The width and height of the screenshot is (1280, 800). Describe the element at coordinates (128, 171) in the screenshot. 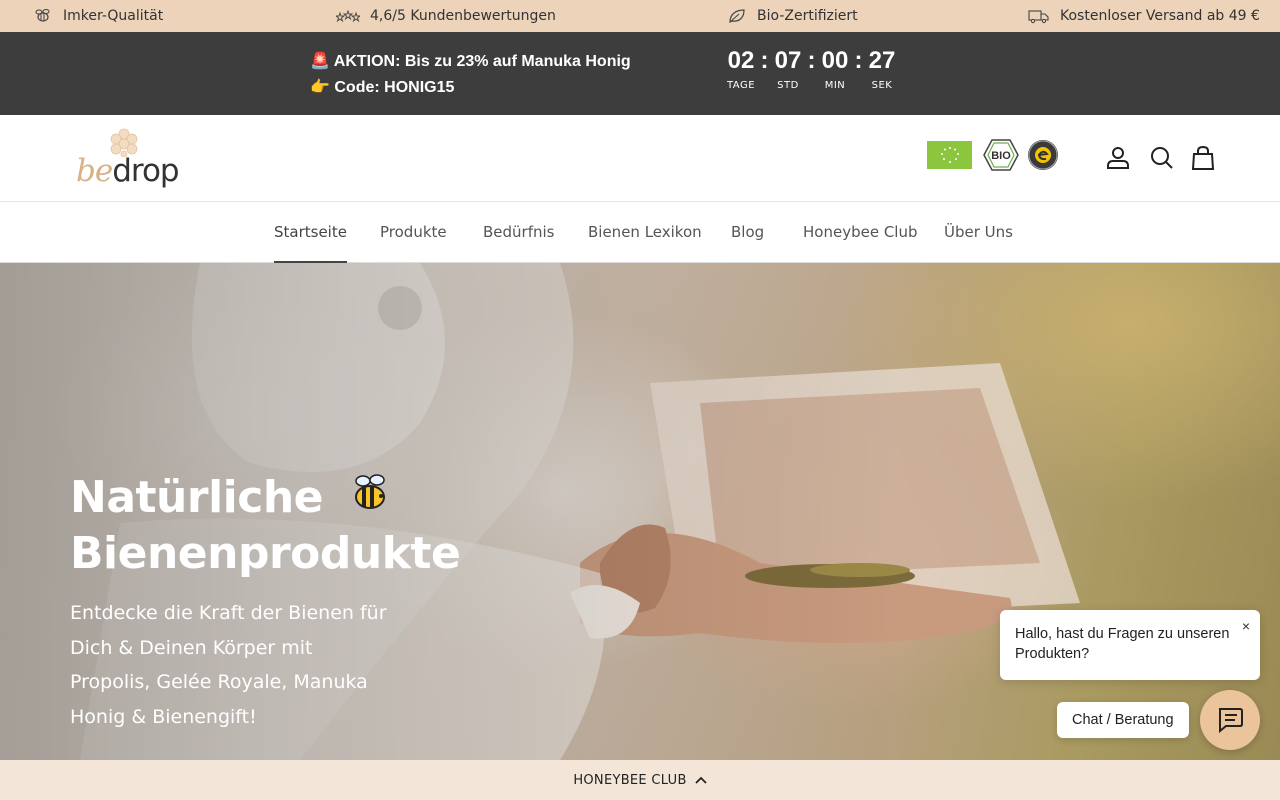

I see `logo-text: bedrop` at that location.